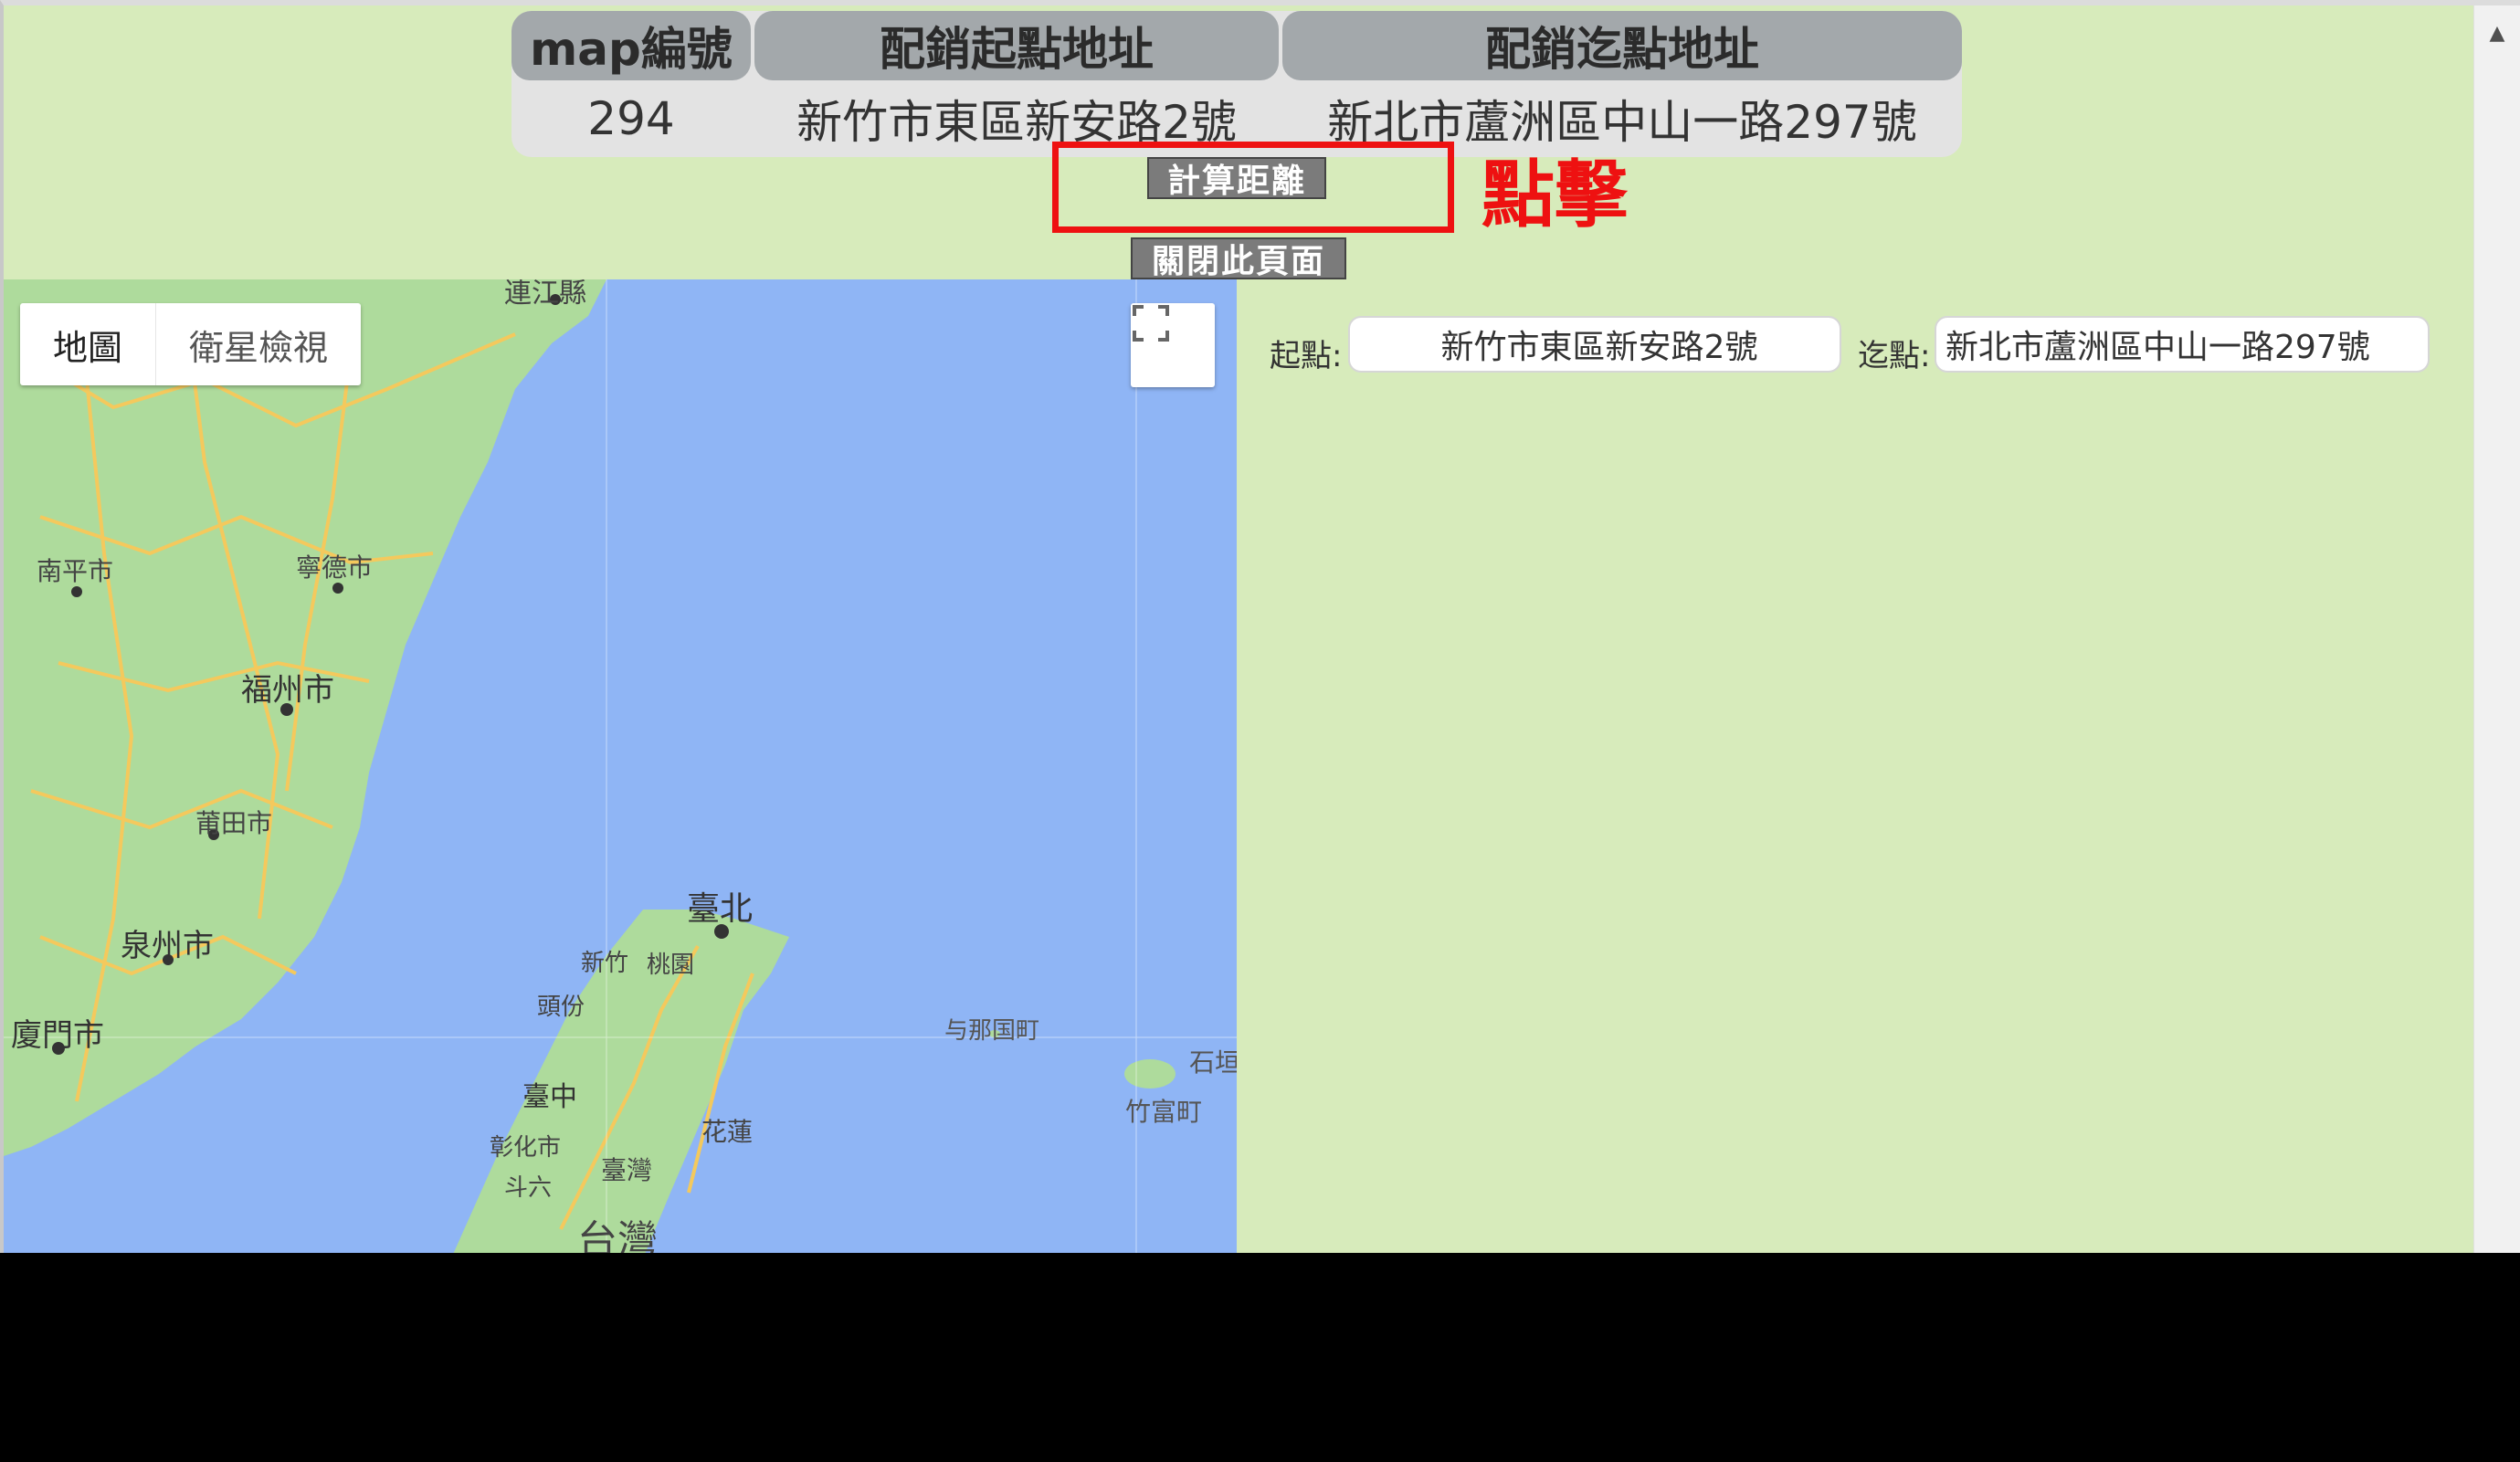 This screenshot has width=2520, height=1462. Describe the element at coordinates (1594, 344) in the screenshot. I see `route-start-input: 新竹市東區新安路2號` at that location.